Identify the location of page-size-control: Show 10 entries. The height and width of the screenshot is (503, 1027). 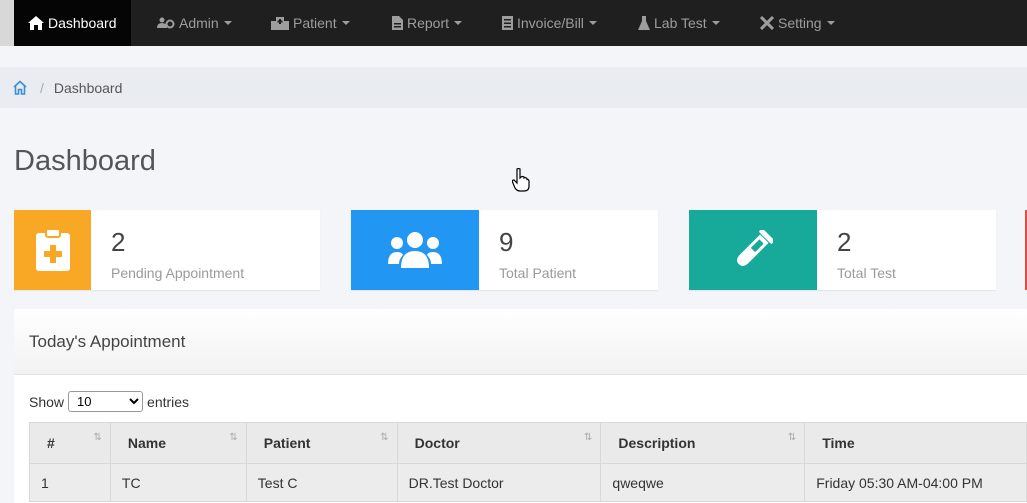
(109, 401).